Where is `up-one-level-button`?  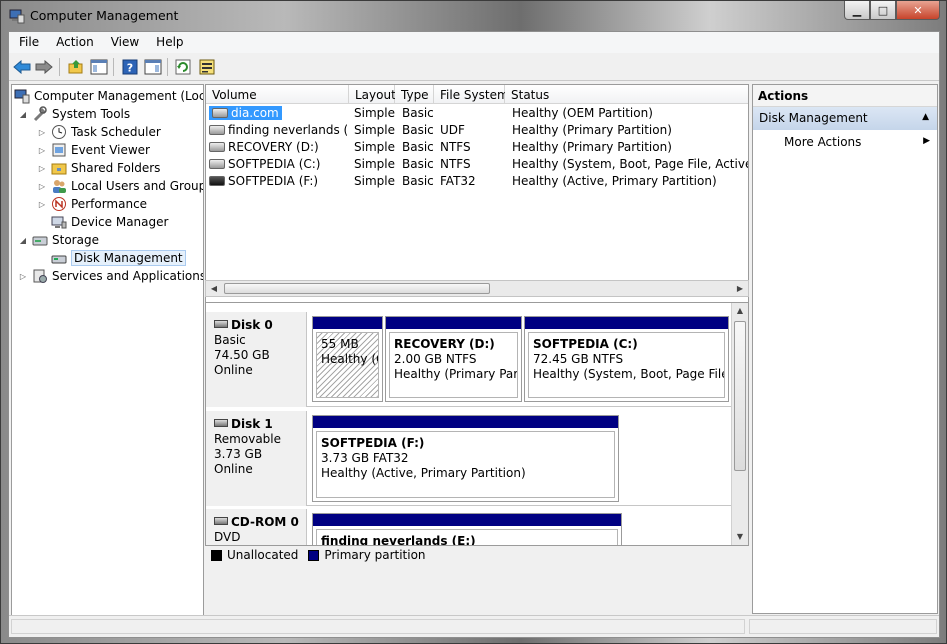
up-one-level-button is located at coordinates (76, 67).